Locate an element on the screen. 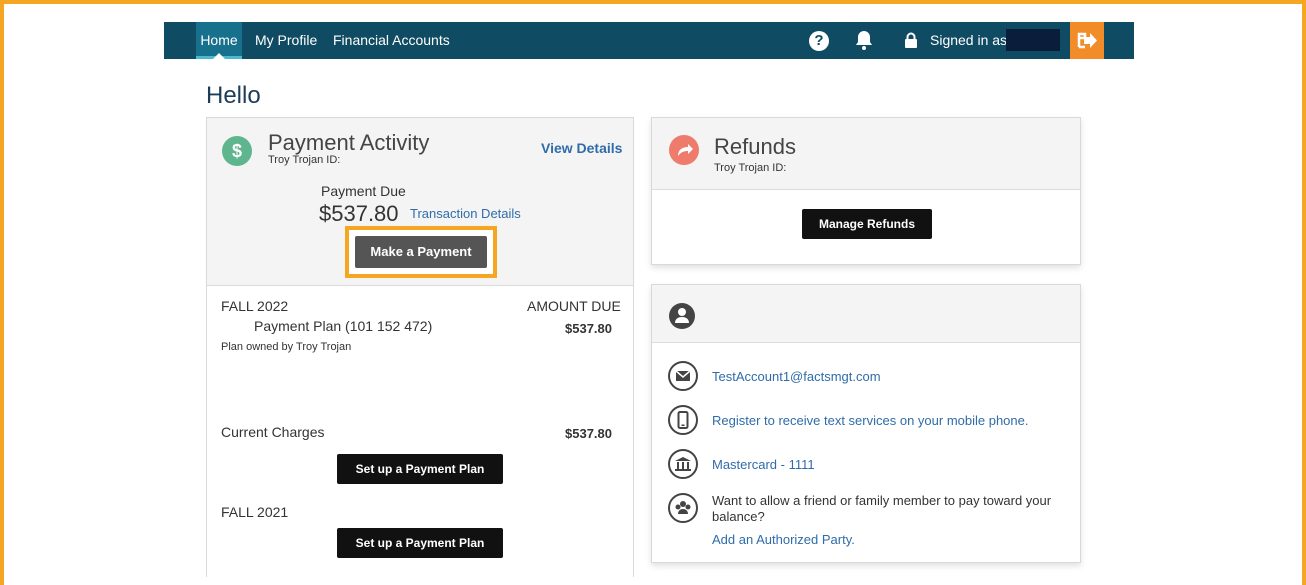 Image resolution: width=1306 pixels, height=585 pixels. setup-payment-plan-button-2: Set up a Payment Plan is located at coordinates (420, 543).